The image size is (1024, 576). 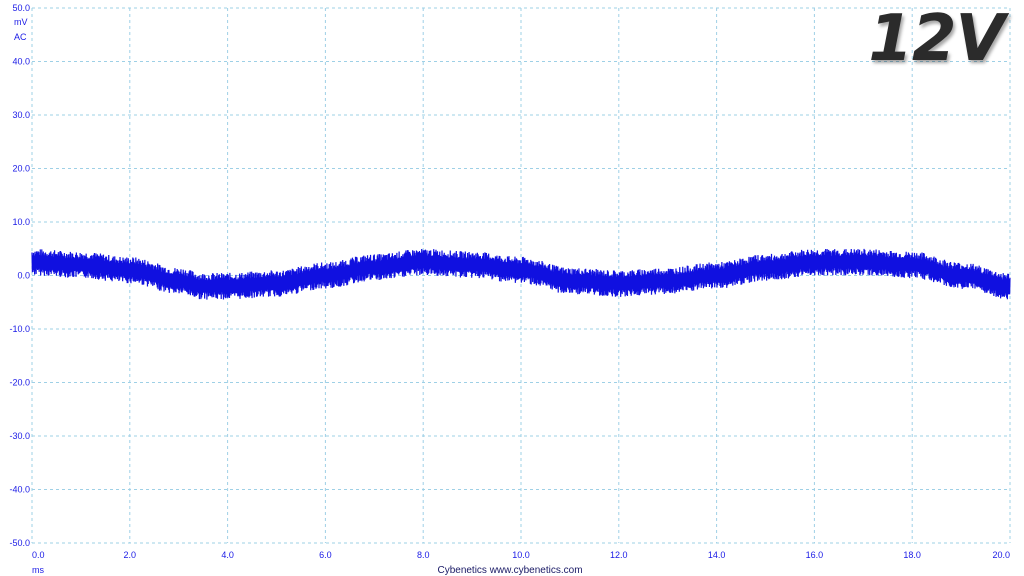 I want to click on x-tick-label: 14.0, so click(x=717, y=555).